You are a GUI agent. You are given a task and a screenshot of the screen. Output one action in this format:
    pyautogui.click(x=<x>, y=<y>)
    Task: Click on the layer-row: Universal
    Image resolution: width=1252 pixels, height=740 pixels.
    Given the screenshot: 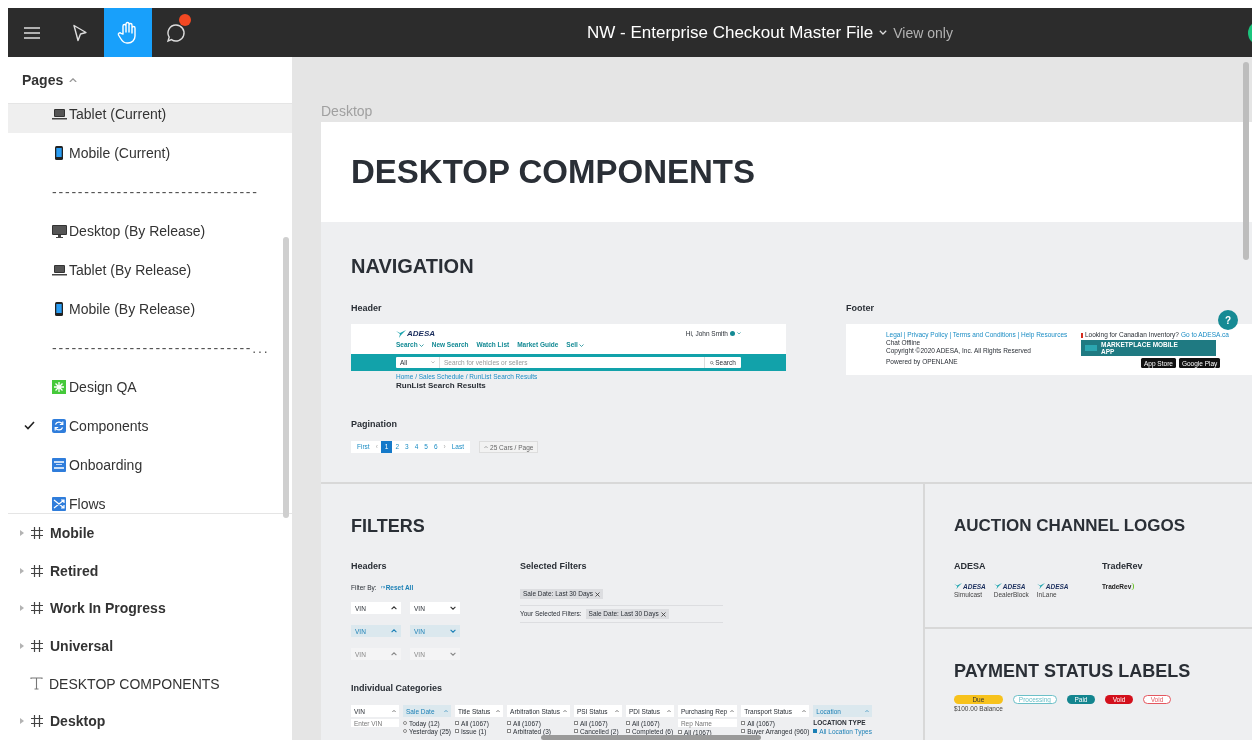 What is the action you would take?
    pyautogui.click(x=150, y=646)
    